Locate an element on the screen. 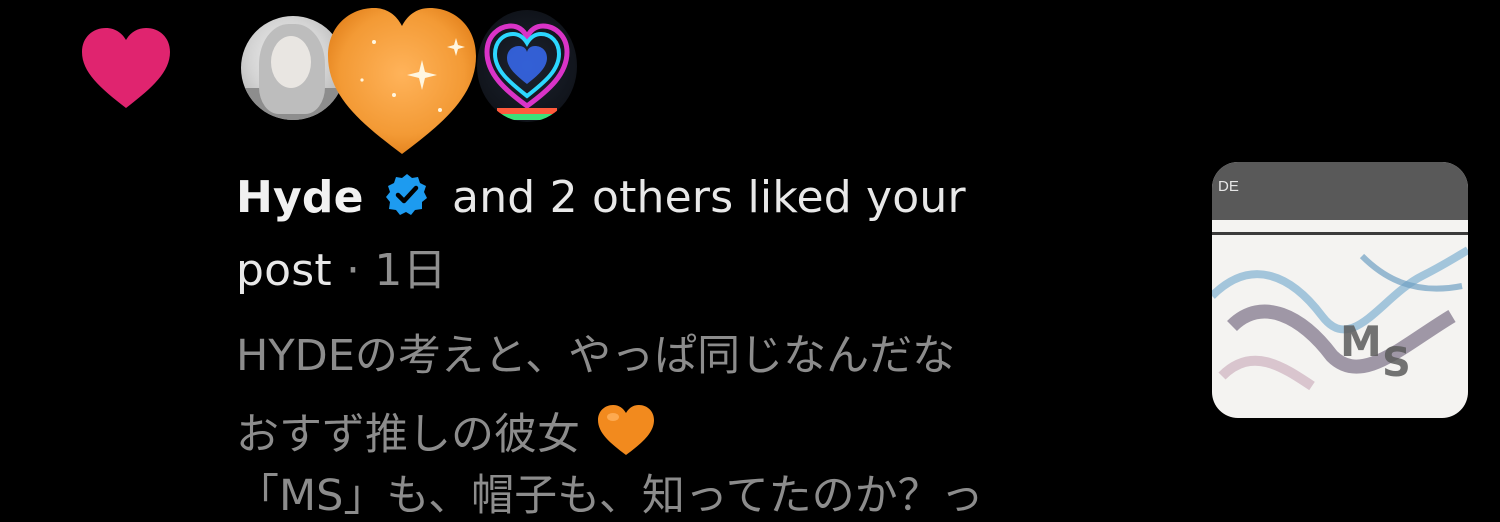  notification-text: Hyde and 2 others liked your is located at coordinates (601, 198).